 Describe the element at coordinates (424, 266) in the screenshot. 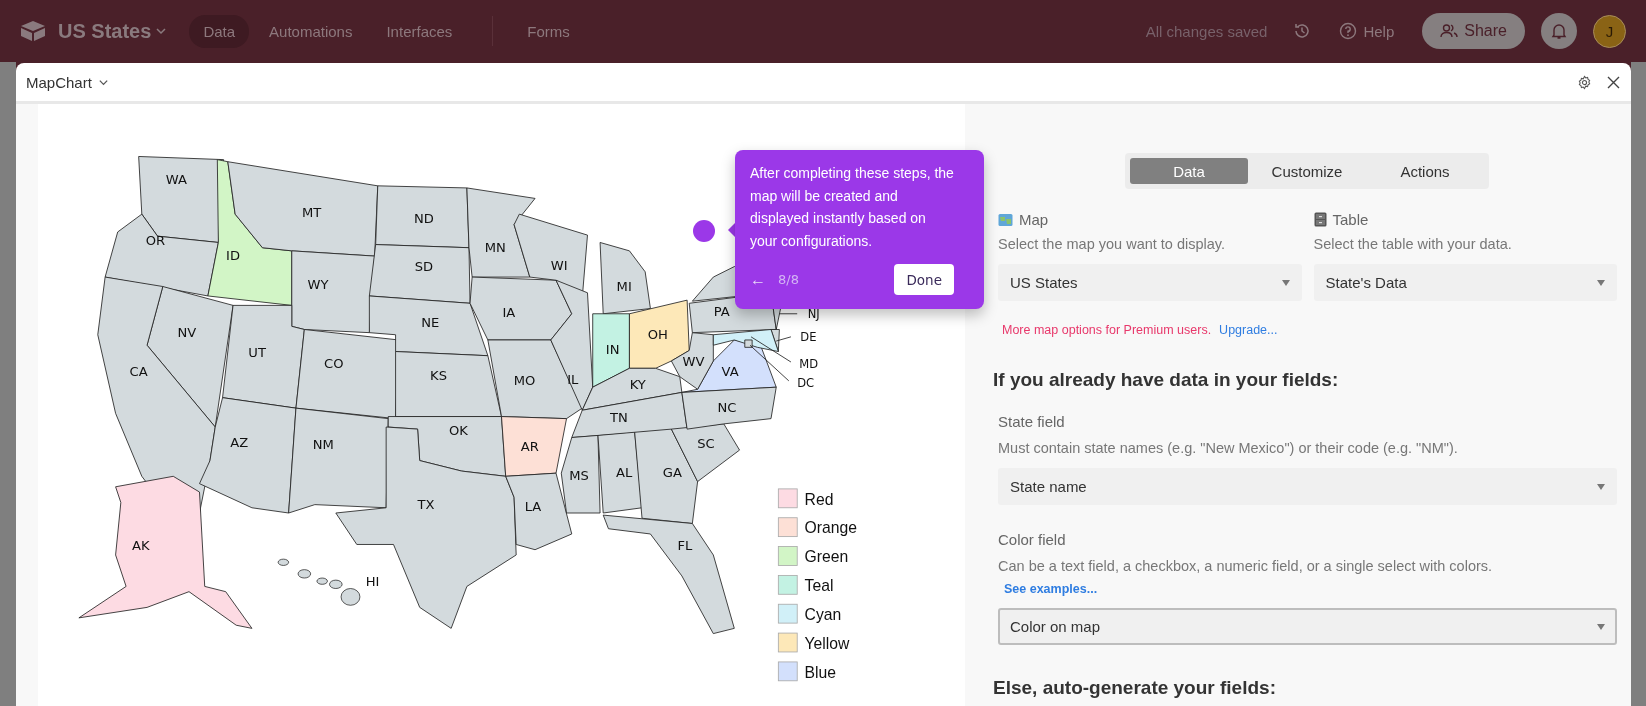

I see `state-label: SD` at that location.